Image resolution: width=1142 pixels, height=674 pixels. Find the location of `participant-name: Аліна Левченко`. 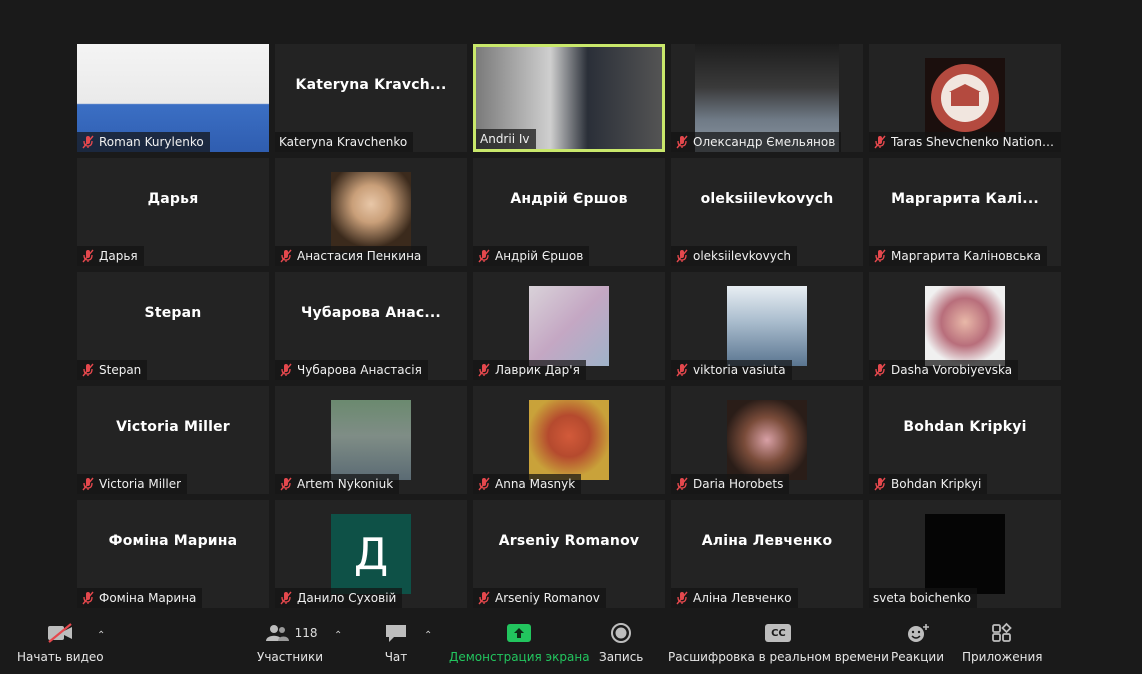

participant-name: Аліна Левченко is located at coordinates (742, 598).